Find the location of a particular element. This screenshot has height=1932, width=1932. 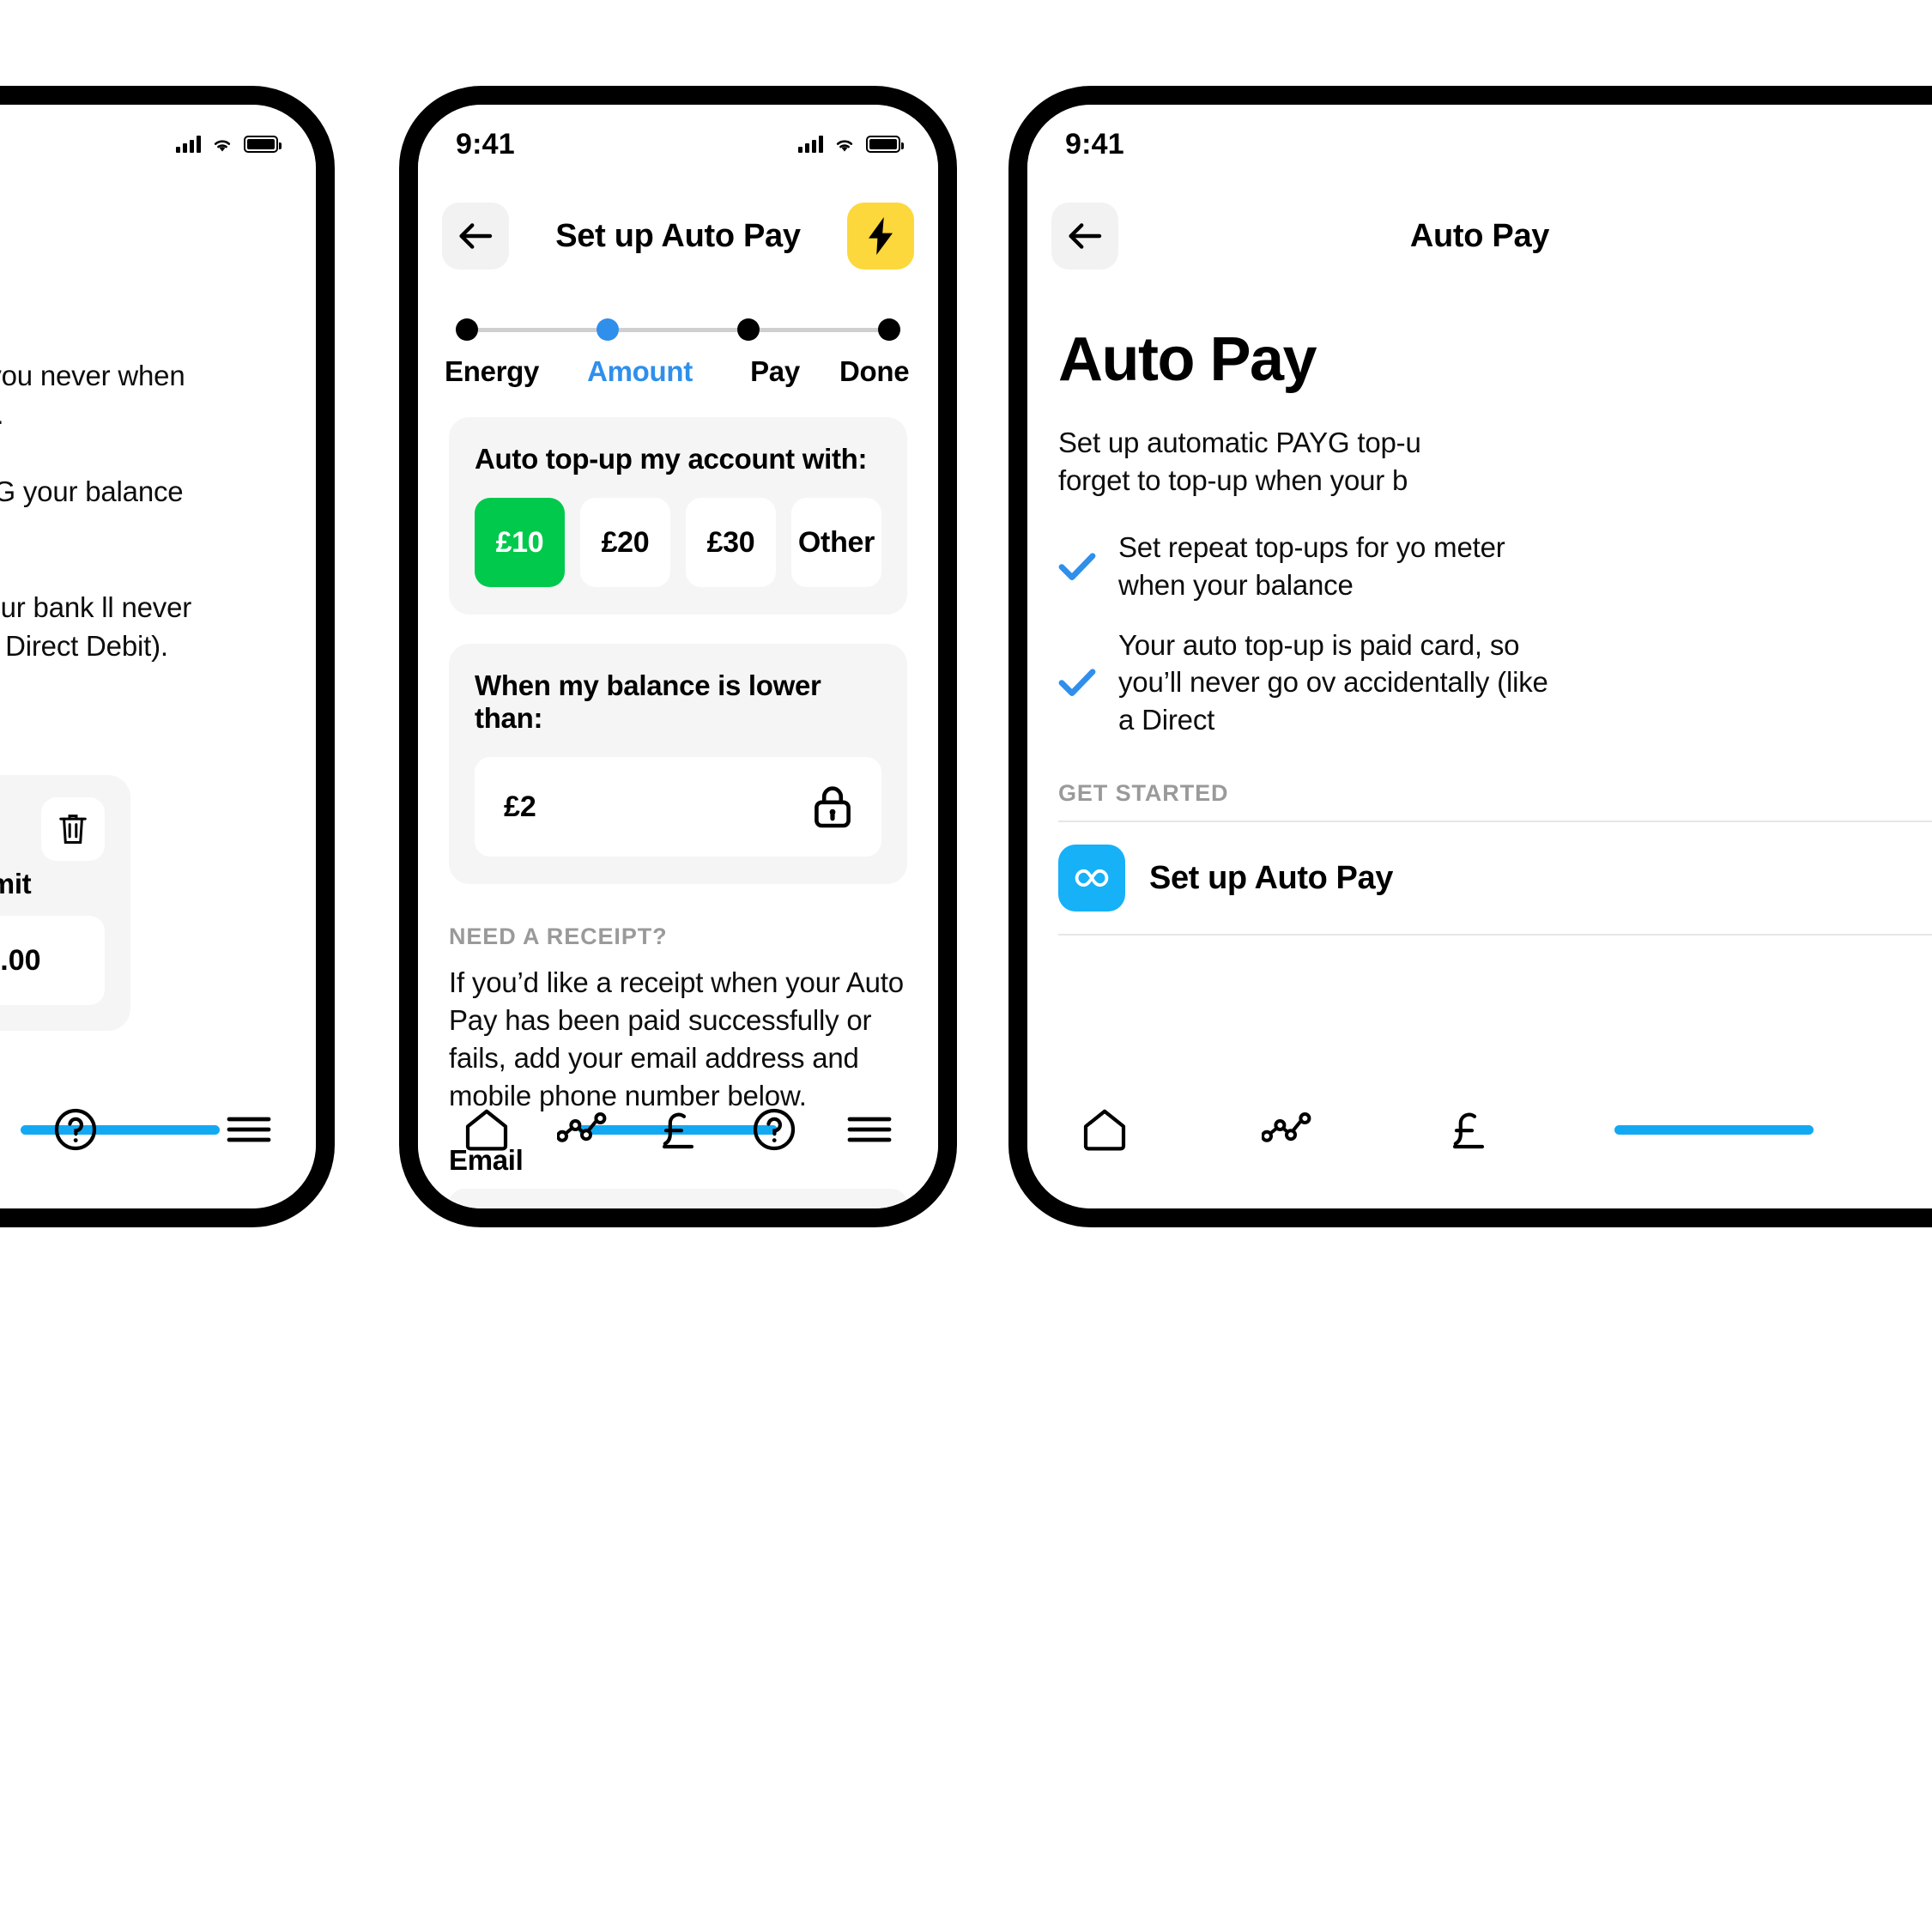

trash-row is located at coordinates (53, 830).